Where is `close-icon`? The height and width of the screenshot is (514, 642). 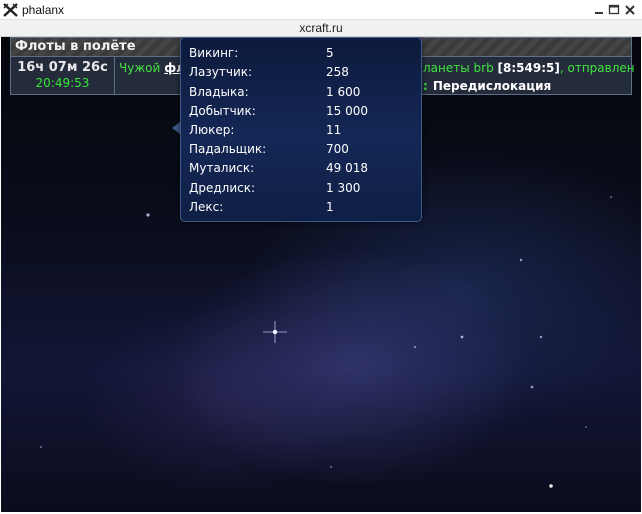
close-icon is located at coordinates (630, 10).